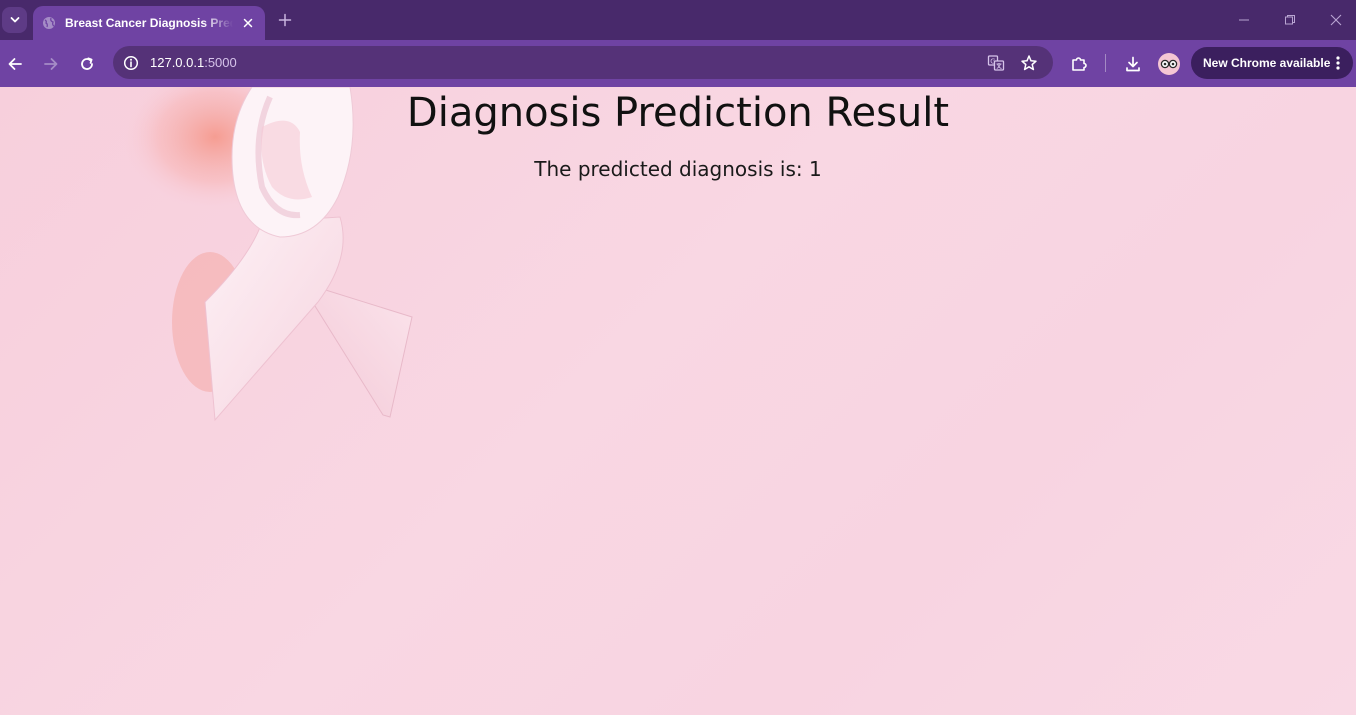 Image resolution: width=1356 pixels, height=715 pixels. I want to click on minimize-icon, so click(1244, 20).